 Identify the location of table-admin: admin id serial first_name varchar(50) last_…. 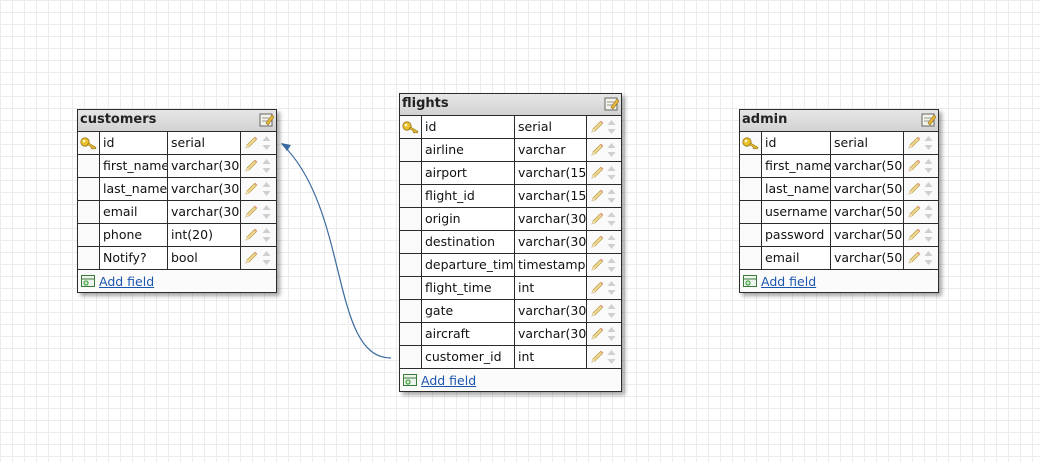
(839, 201).